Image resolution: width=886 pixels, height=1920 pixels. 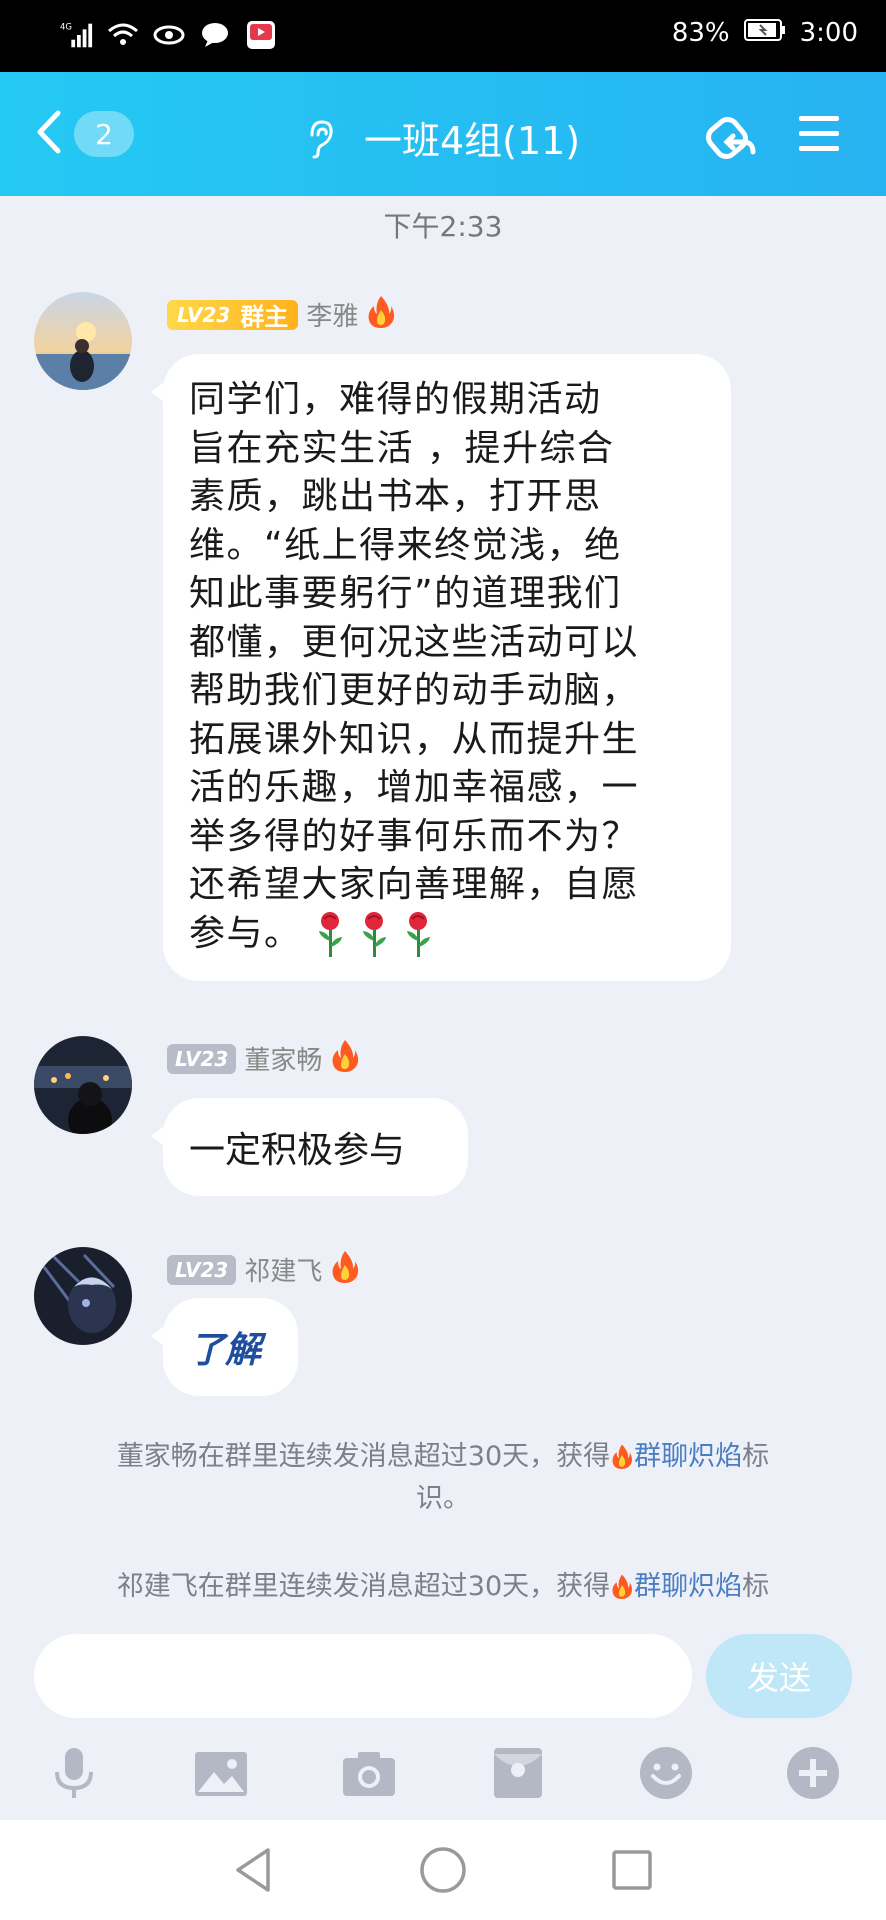 I want to click on send-button: 发送, so click(x=779, y=1676).